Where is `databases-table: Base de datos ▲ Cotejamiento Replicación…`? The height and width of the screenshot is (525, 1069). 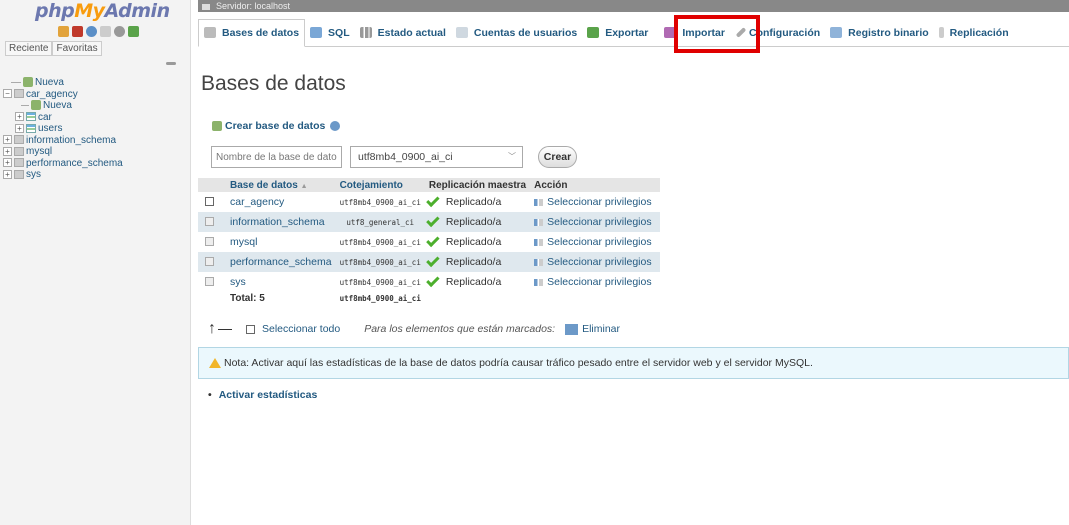 databases-table: Base de datos ▲ Cotejamiento Replicación… is located at coordinates (429, 241).